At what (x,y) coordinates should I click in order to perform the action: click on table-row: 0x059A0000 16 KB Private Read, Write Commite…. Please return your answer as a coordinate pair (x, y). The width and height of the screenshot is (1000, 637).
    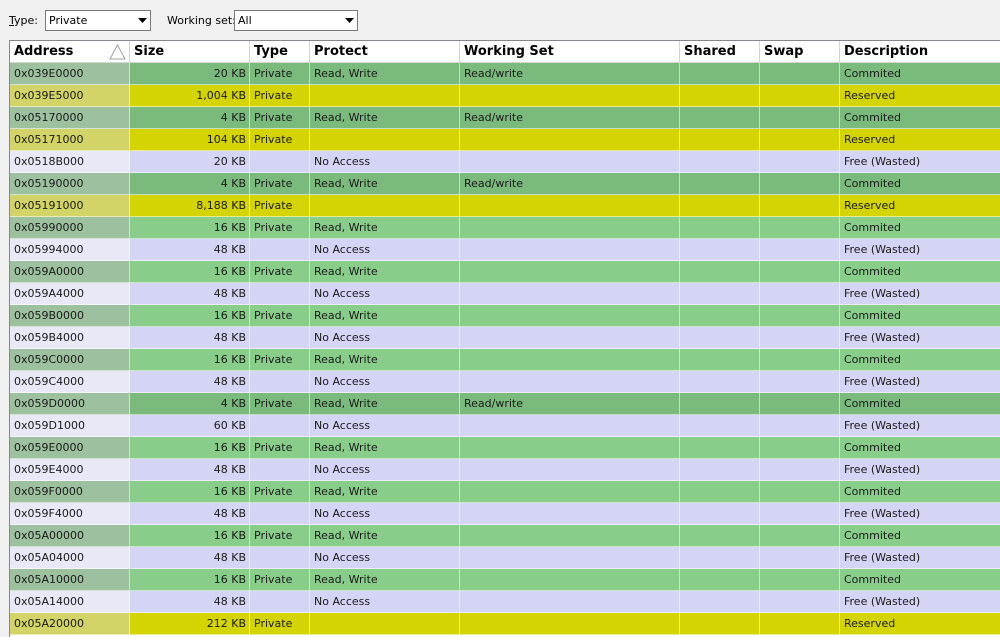
    Looking at the image, I should click on (505, 272).